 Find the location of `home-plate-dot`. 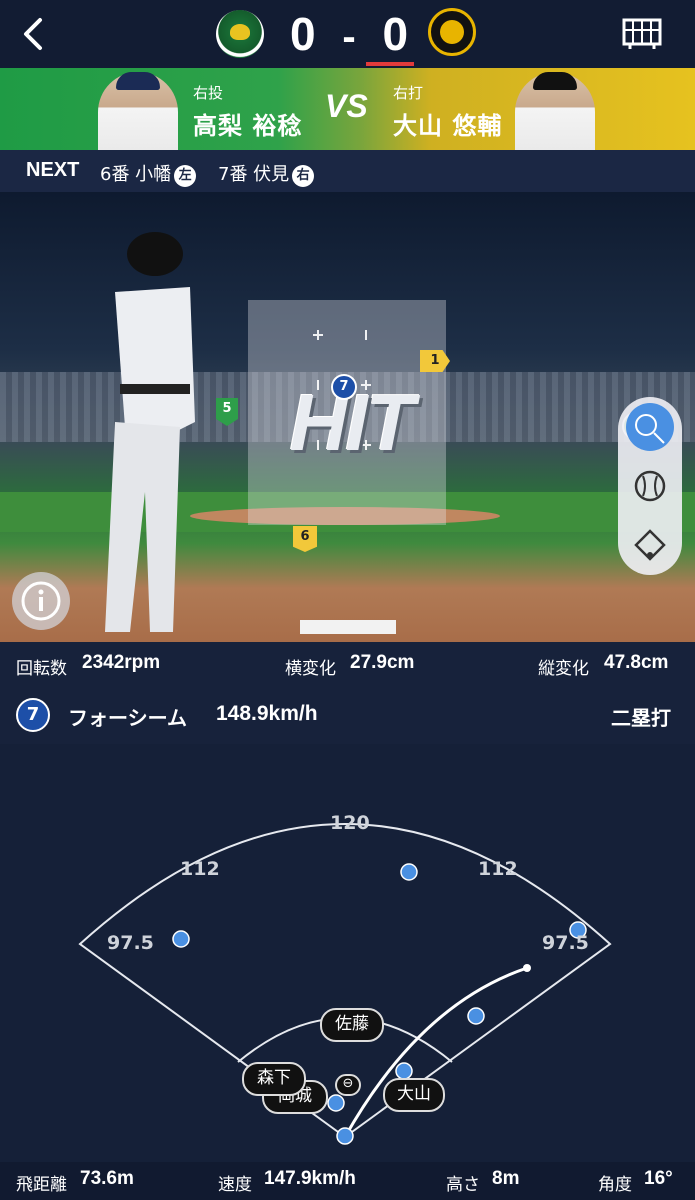

home-plate-dot is located at coordinates (345, 1136).